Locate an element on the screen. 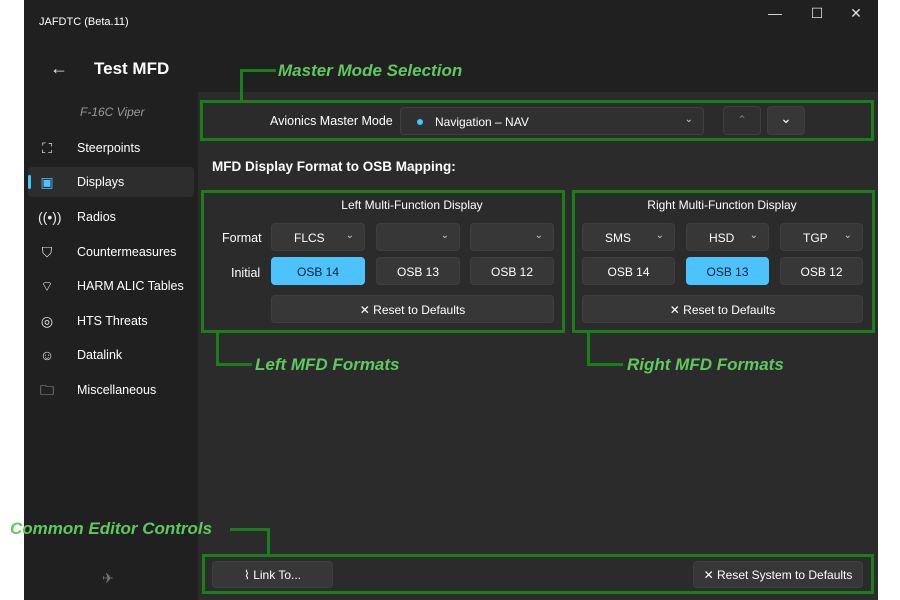  annotation-common-controls: Common Editor Controls is located at coordinates (111, 528).